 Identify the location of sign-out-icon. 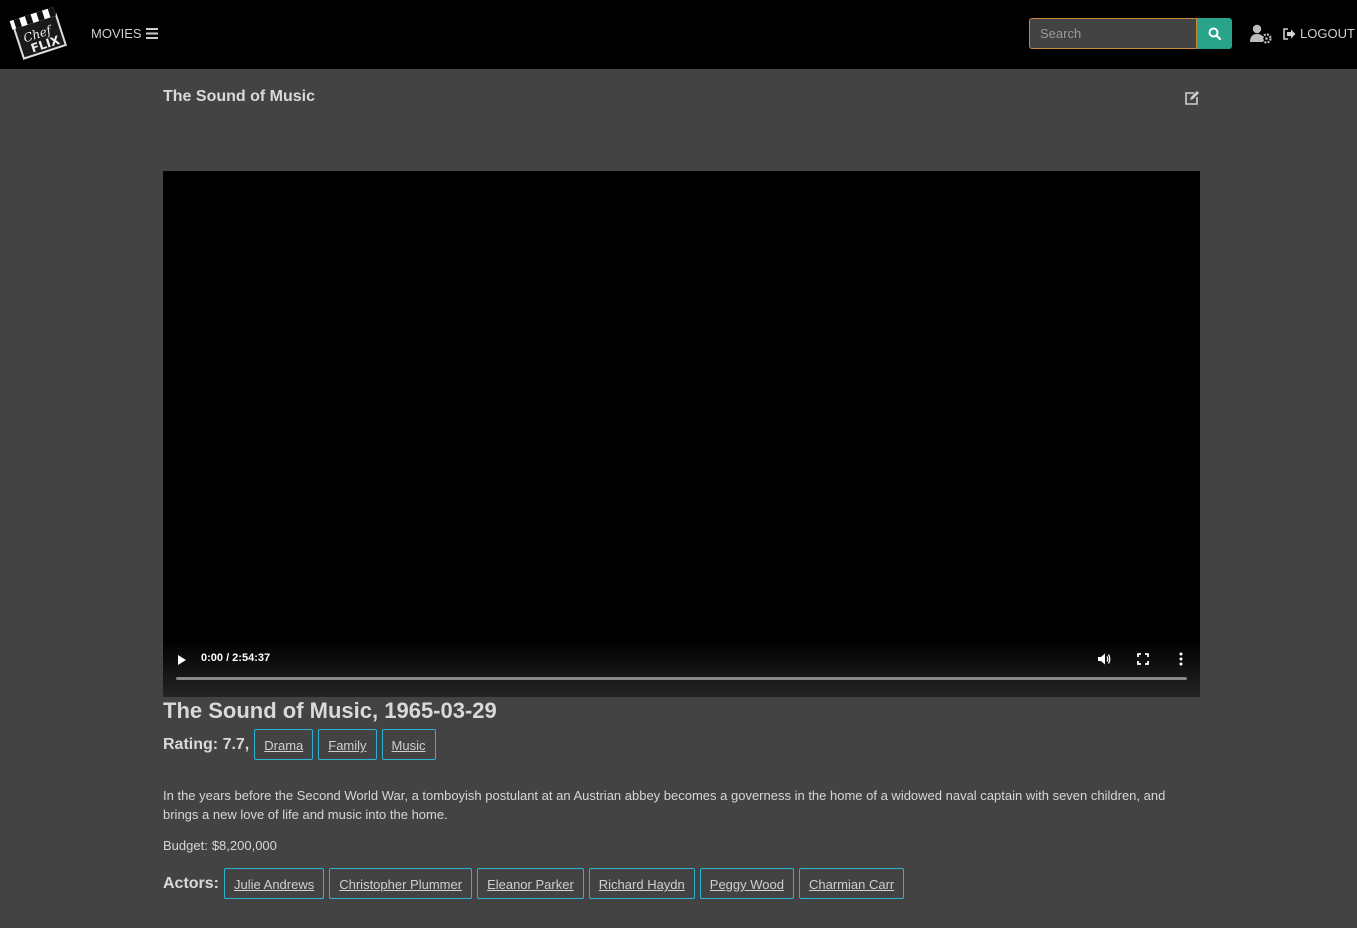
(1289, 33).